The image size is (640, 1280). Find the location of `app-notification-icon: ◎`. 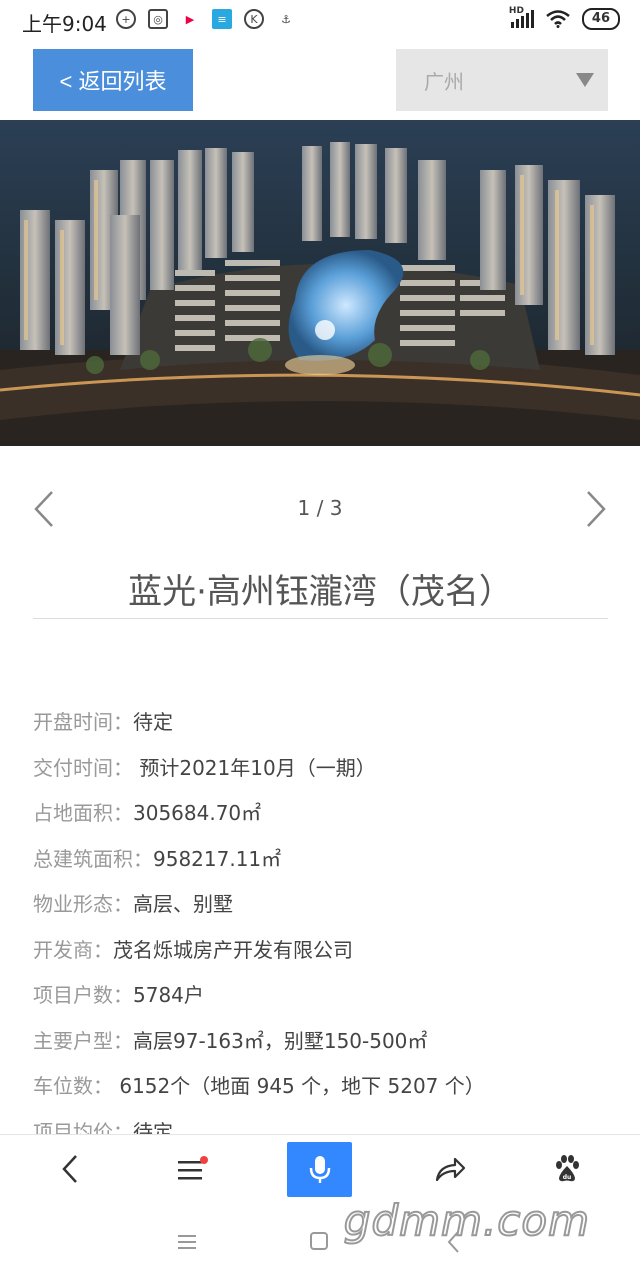

app-notification-icon: ◎ is located at coordinates (158, 19).